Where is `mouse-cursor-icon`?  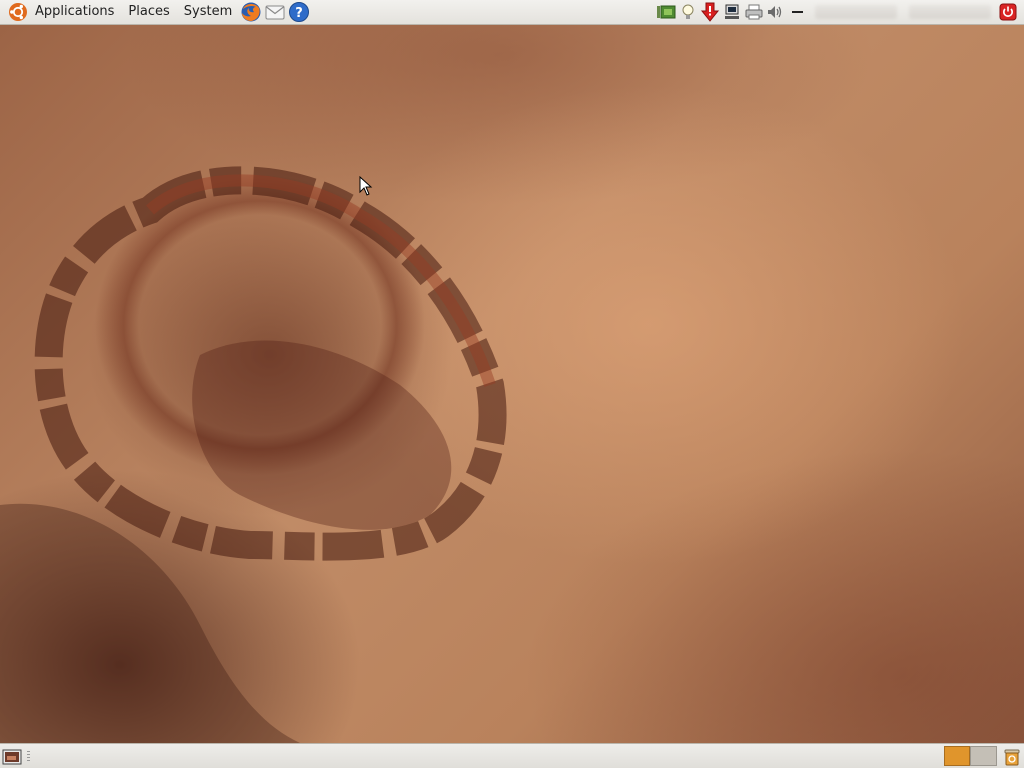
mouse-cursor-icon is located at coordinates (366, 185).